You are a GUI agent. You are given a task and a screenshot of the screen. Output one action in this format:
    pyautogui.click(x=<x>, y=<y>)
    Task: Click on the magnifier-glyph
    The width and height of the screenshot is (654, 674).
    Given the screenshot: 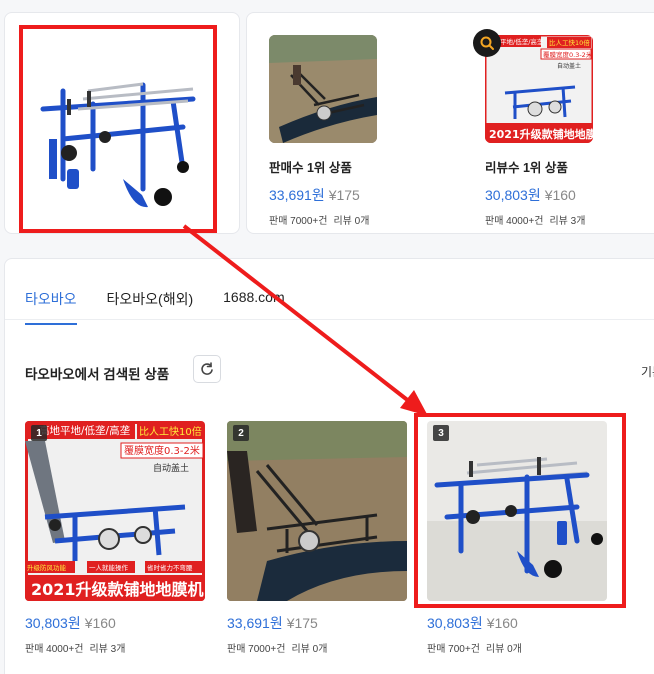 What is the action you would take?
    pyautogui.click(x=487, y=43)
    